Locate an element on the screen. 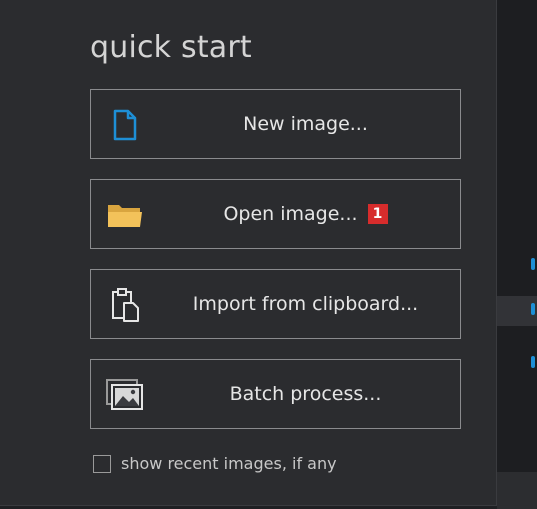 The height and width of the screenshot is (509, 537). show-recent-checkbox is located at coordinates (102, 463).